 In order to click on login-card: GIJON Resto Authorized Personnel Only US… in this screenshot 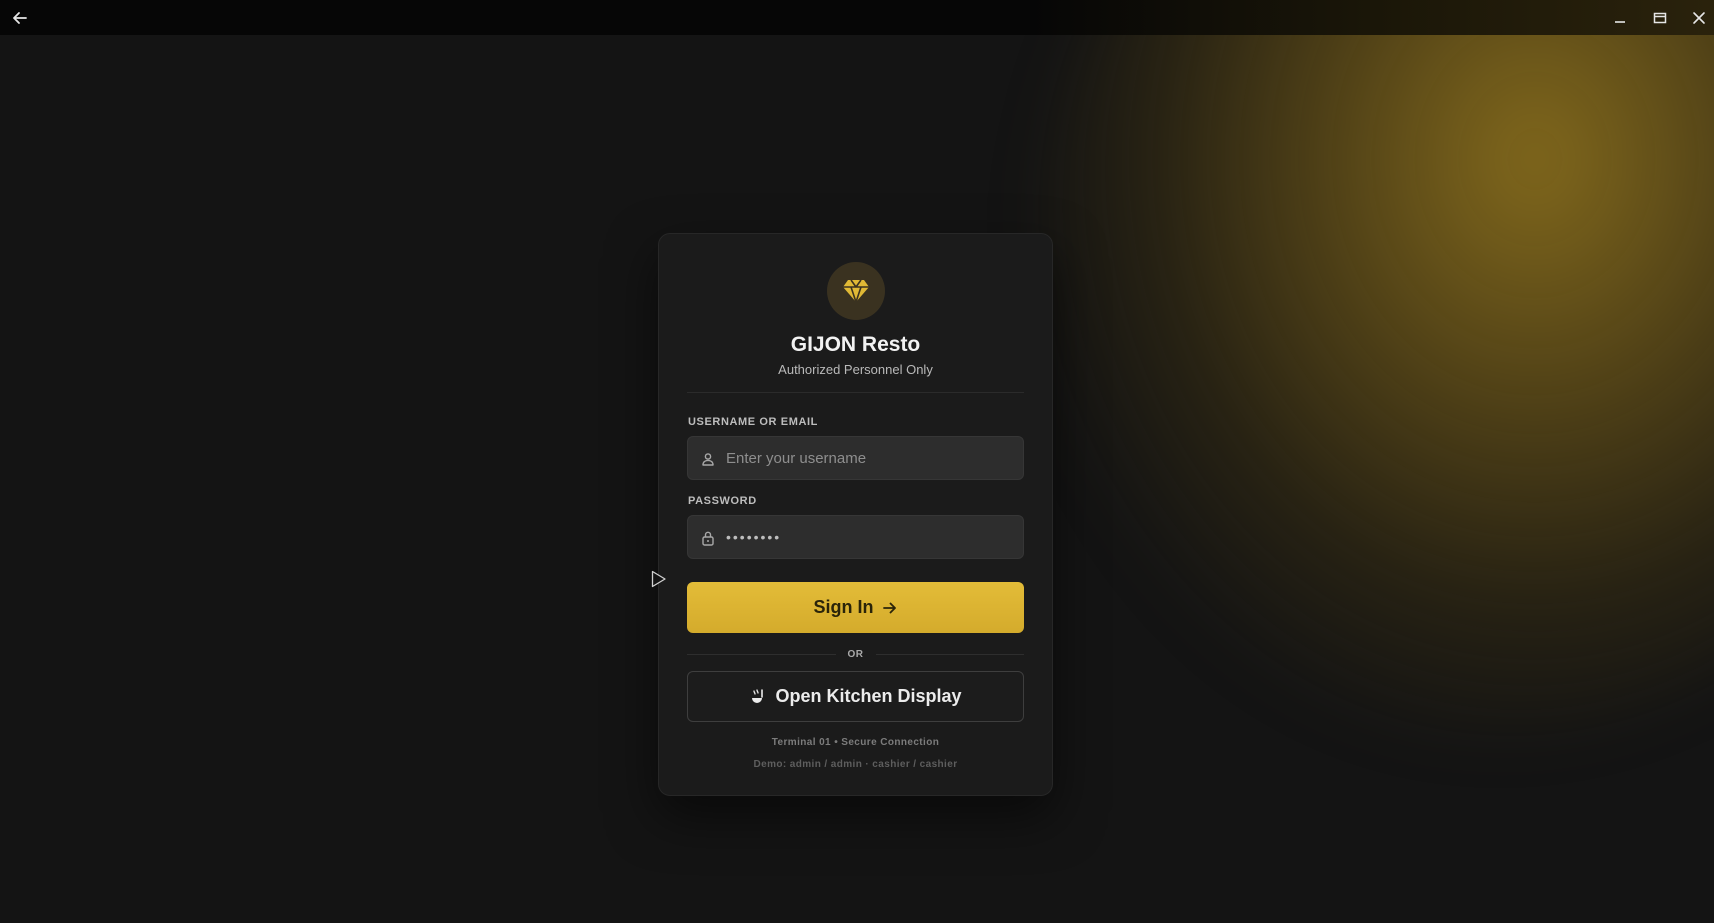, I will do `click(855, 514)`.